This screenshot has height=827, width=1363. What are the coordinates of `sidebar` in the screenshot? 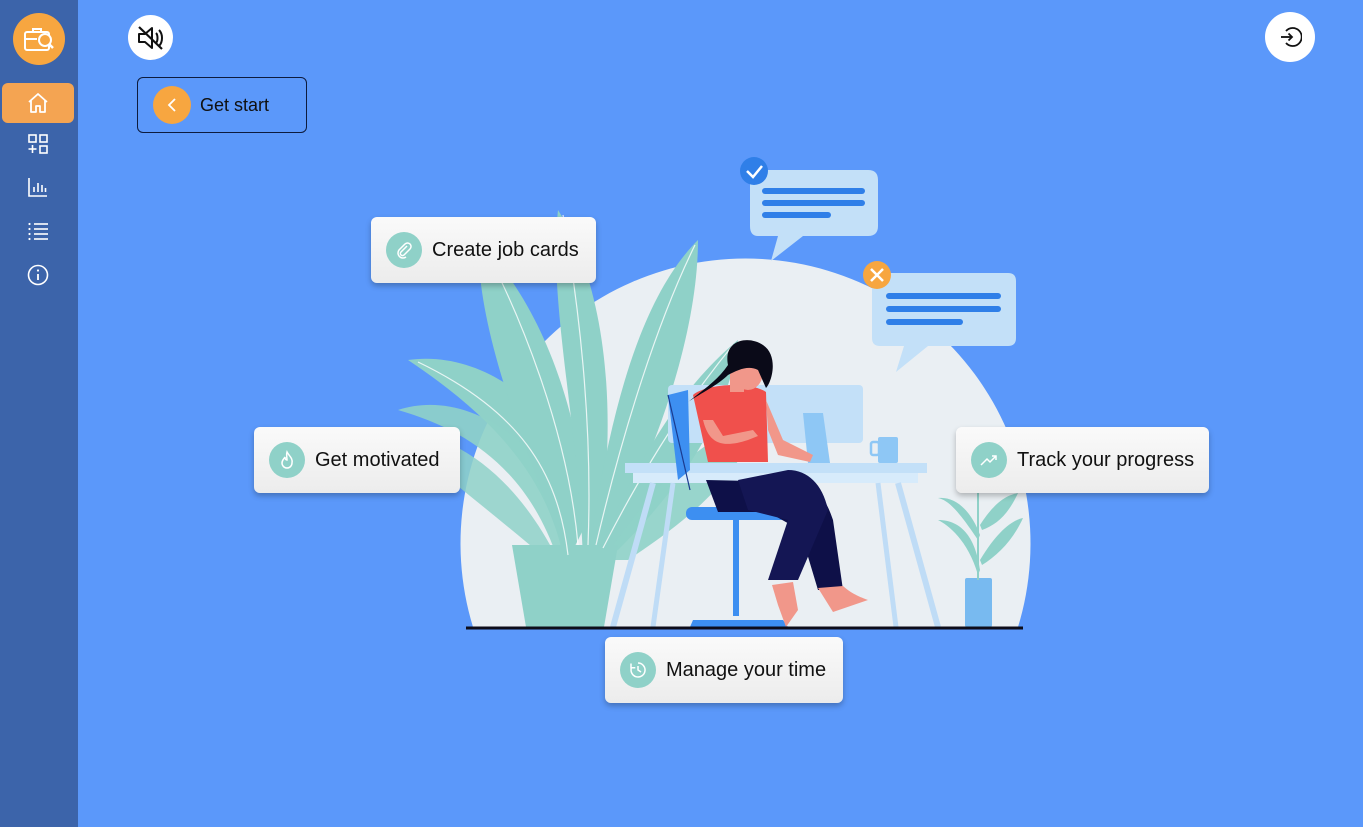 It's located at (39, 413).